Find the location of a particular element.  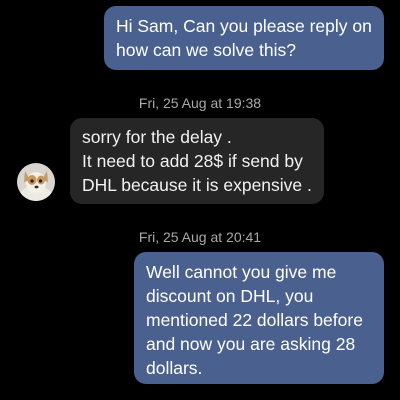

contact-avatar is located at coordinates (36, 182).